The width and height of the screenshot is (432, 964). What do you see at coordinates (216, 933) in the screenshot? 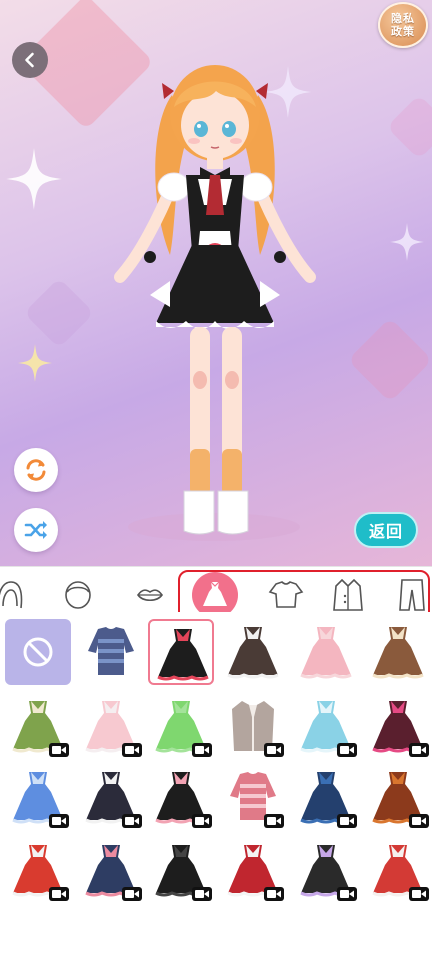
I see `bottom-area` at bounding box center [216, 933].